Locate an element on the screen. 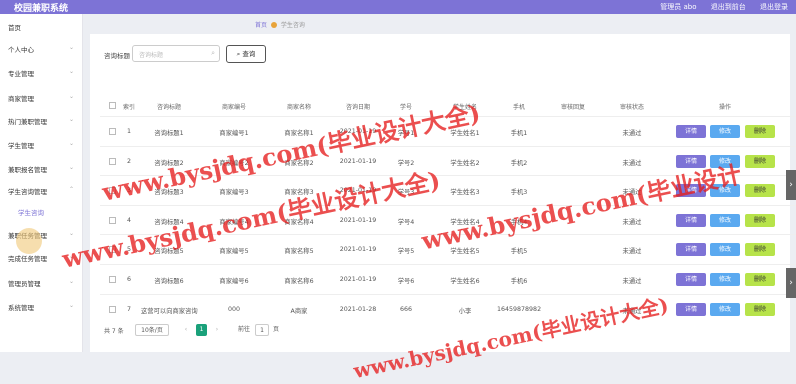 This screenshot has width=796, height=384. sidebar-item-0: 首页 is located at coordinates (44, 27).